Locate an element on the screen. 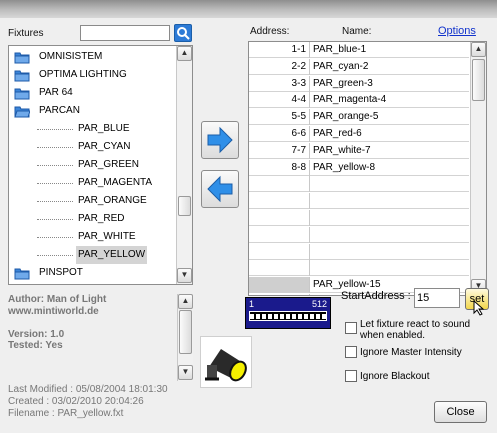 This screenshot has height=433, width=497. patch-row: 4-4 PAR_magenta-4 is located at coordinates (359, 100).